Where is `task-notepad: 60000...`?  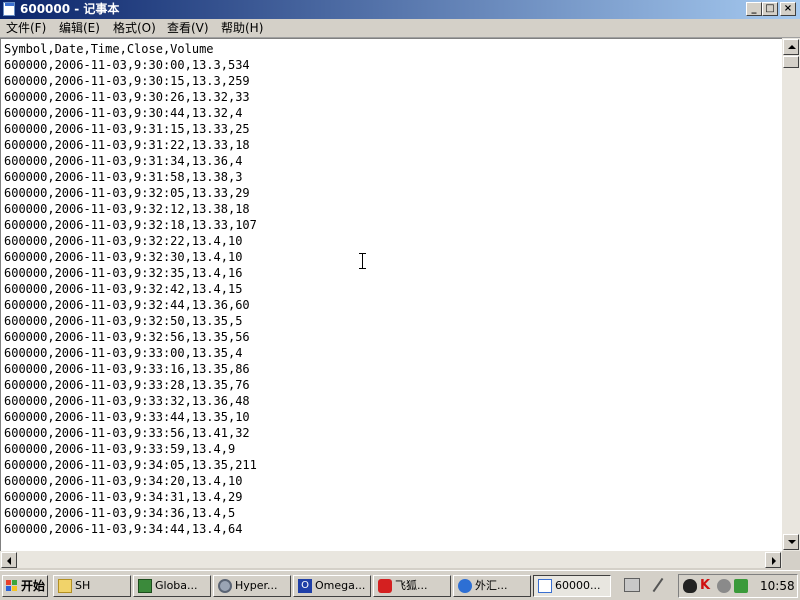 task-notepad: 60000... is located at coordinates (572, 586).